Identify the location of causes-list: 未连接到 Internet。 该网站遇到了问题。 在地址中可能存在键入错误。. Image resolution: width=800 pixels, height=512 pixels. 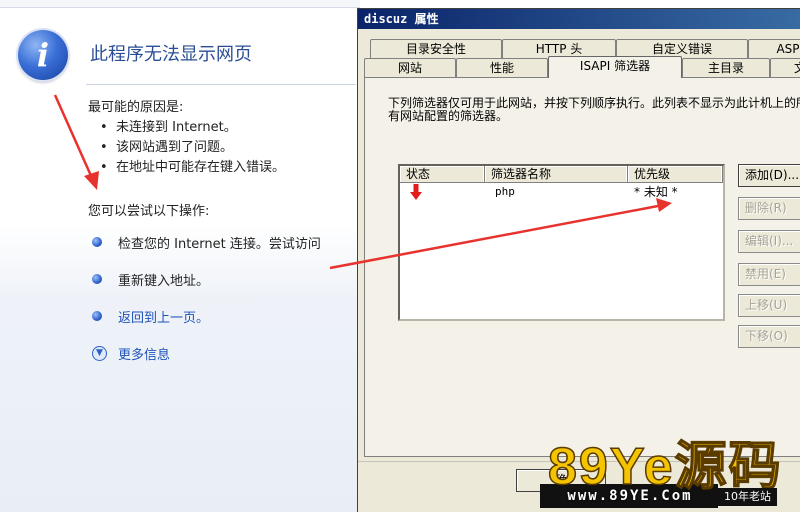
(200, 148).